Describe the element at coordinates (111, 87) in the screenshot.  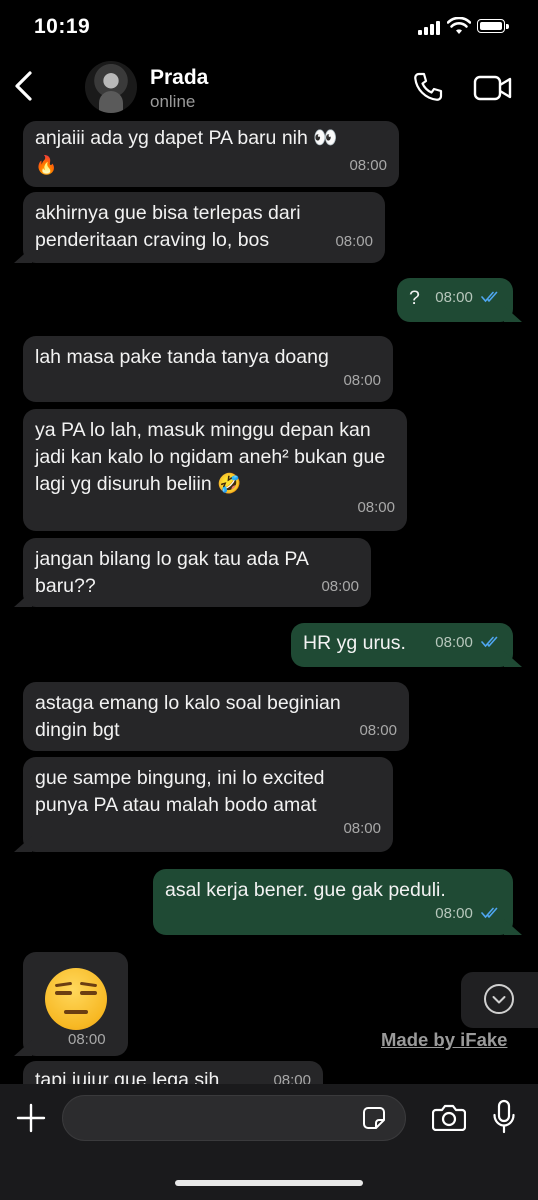
I see `contact-avatar` at that location.